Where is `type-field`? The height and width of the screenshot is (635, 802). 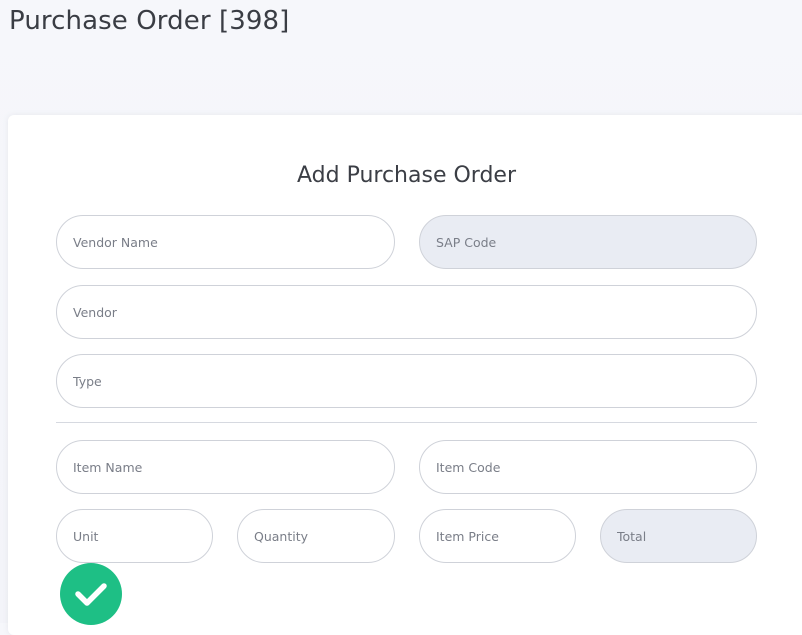 type-field is located at coordinates (406, 381).